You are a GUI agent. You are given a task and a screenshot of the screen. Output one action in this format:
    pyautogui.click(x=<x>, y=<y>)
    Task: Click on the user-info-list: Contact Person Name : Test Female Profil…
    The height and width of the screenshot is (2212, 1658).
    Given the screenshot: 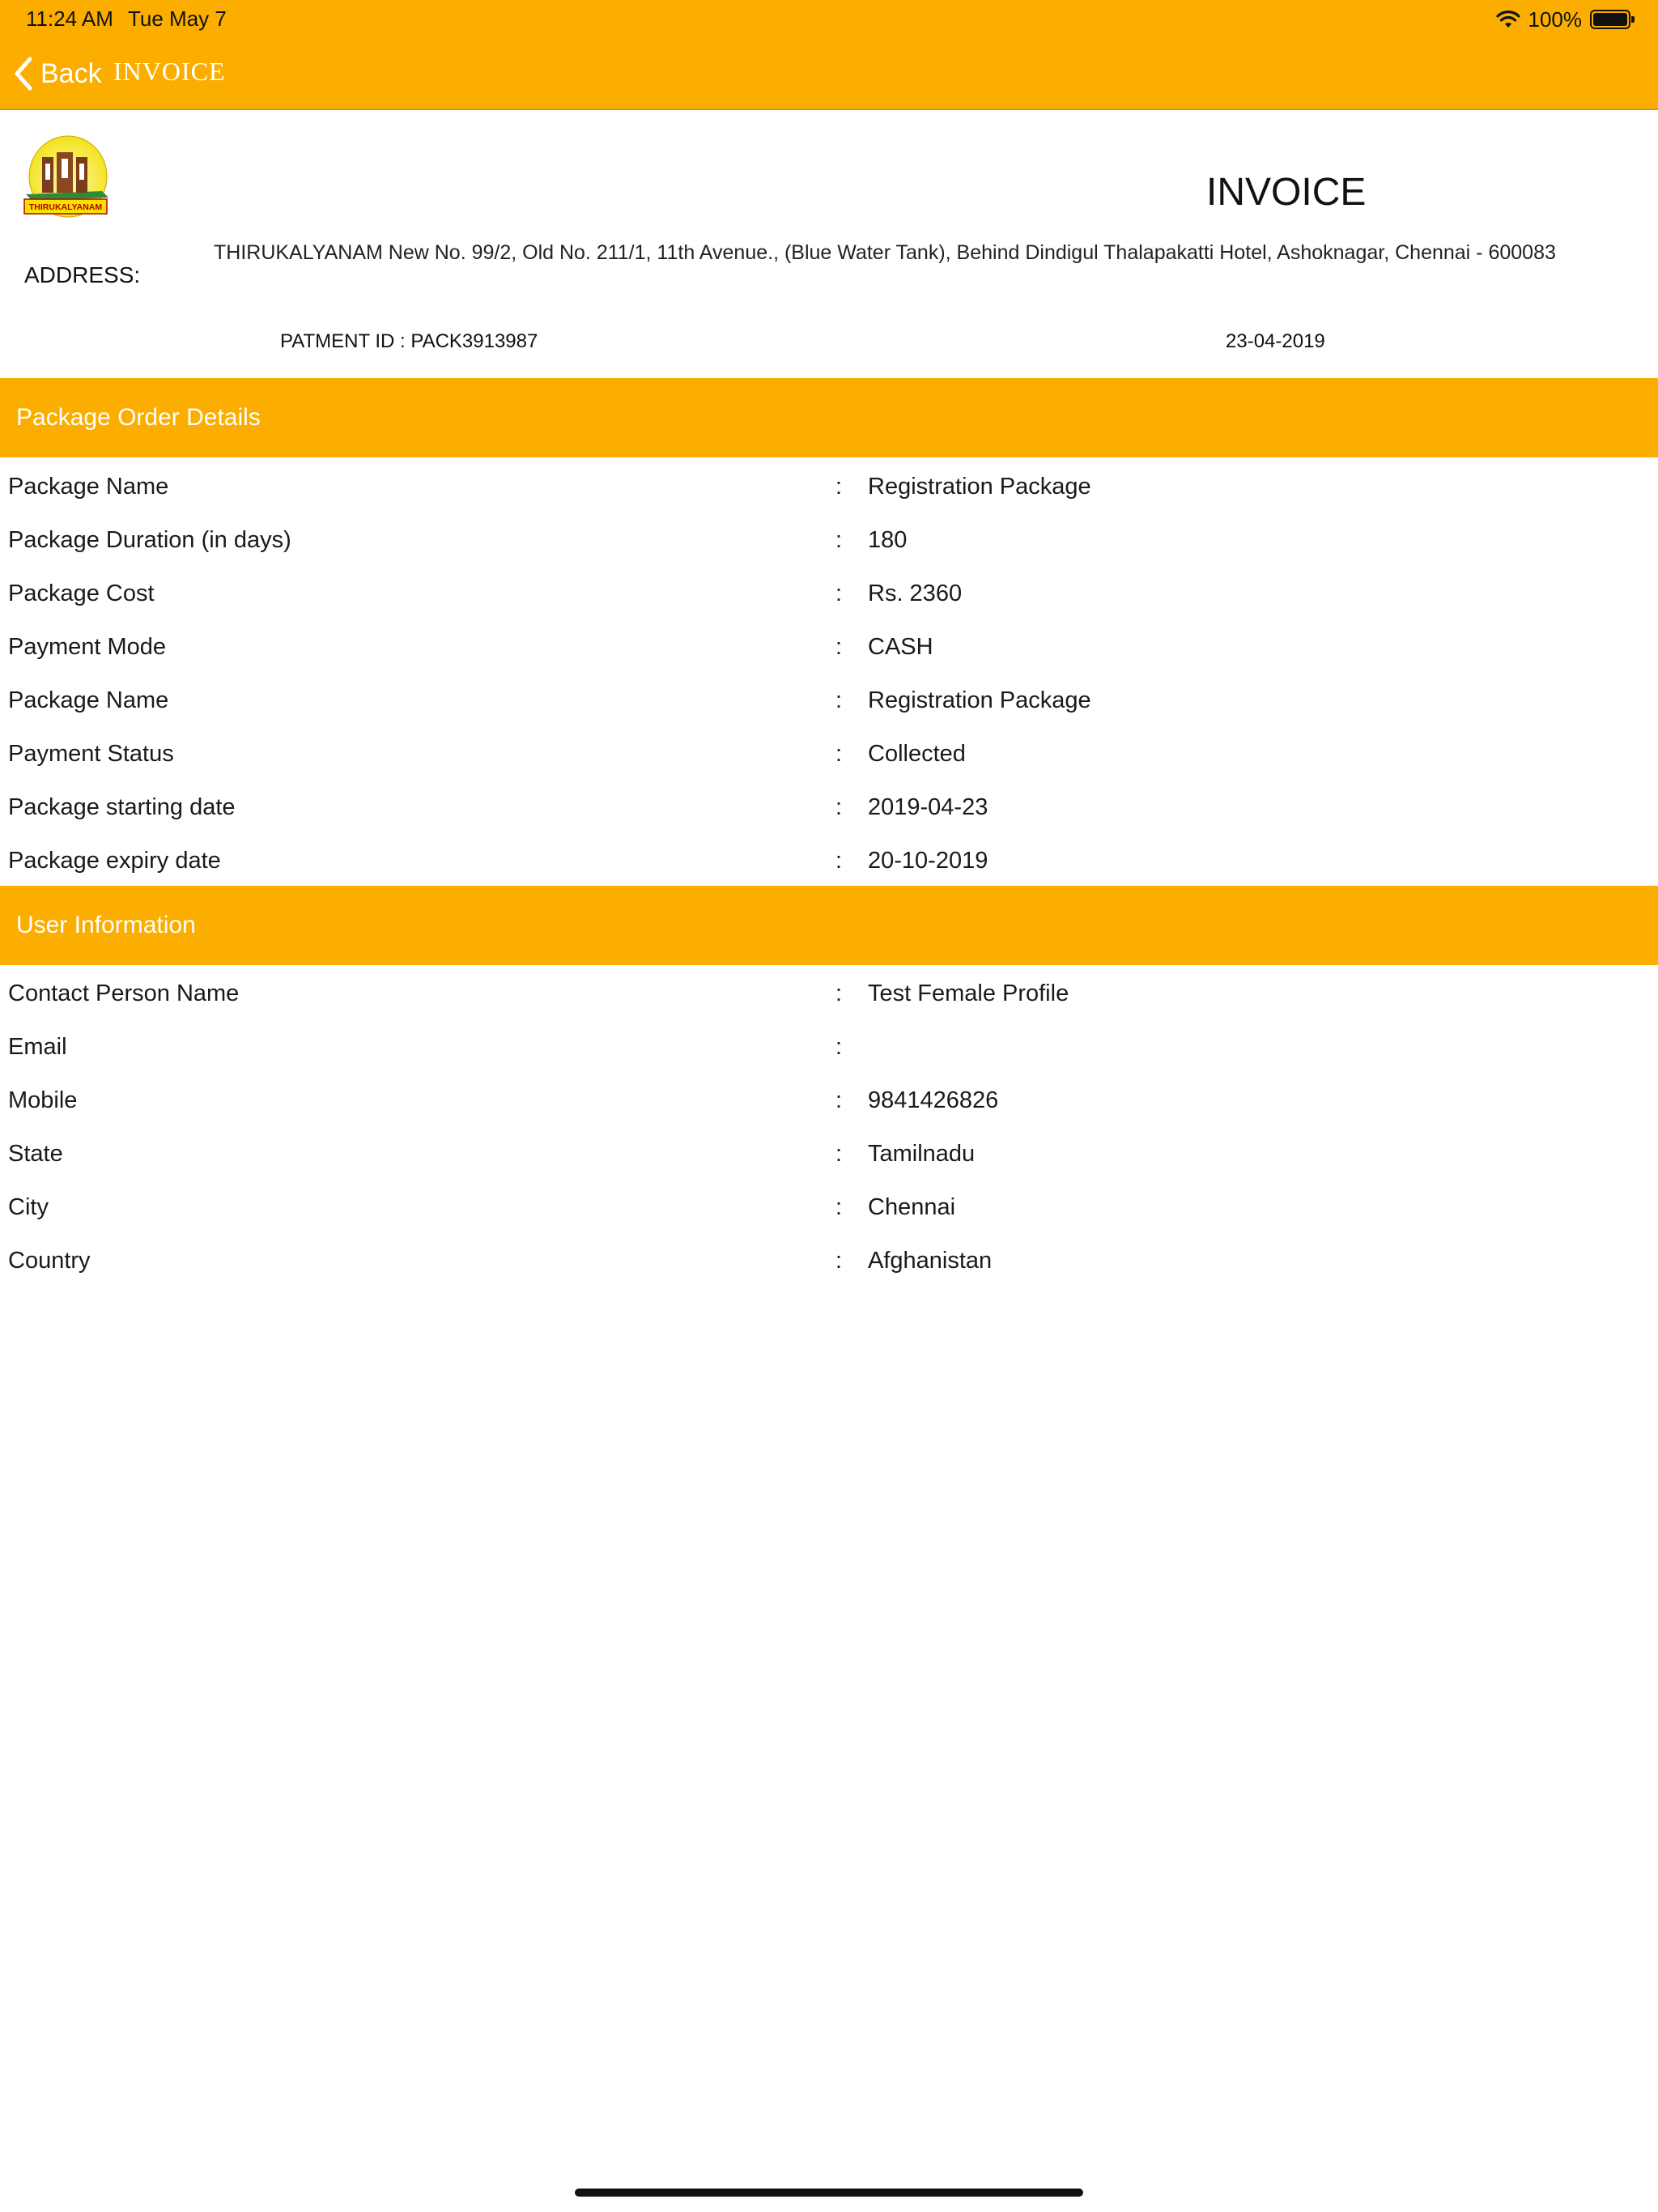 What is the action you would take?
    pyautogui.click(x=829, y=1129)
    